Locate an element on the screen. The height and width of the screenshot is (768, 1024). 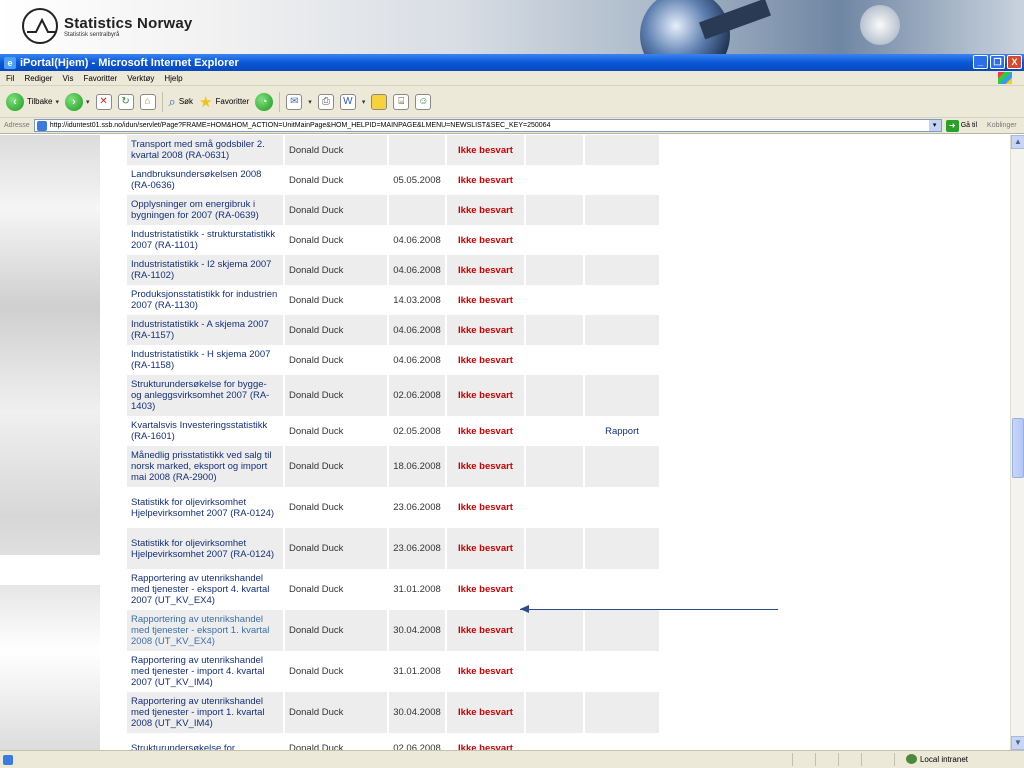
zone-label: Local intranet is located at coordinates (943, 759).